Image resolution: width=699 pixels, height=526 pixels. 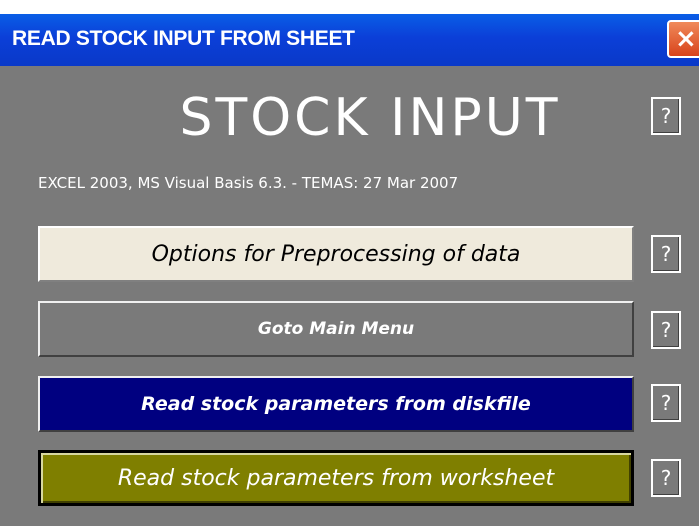 I want to click on goto-main-menu-button: Goto Main Menu, so click(x=336, y=329).